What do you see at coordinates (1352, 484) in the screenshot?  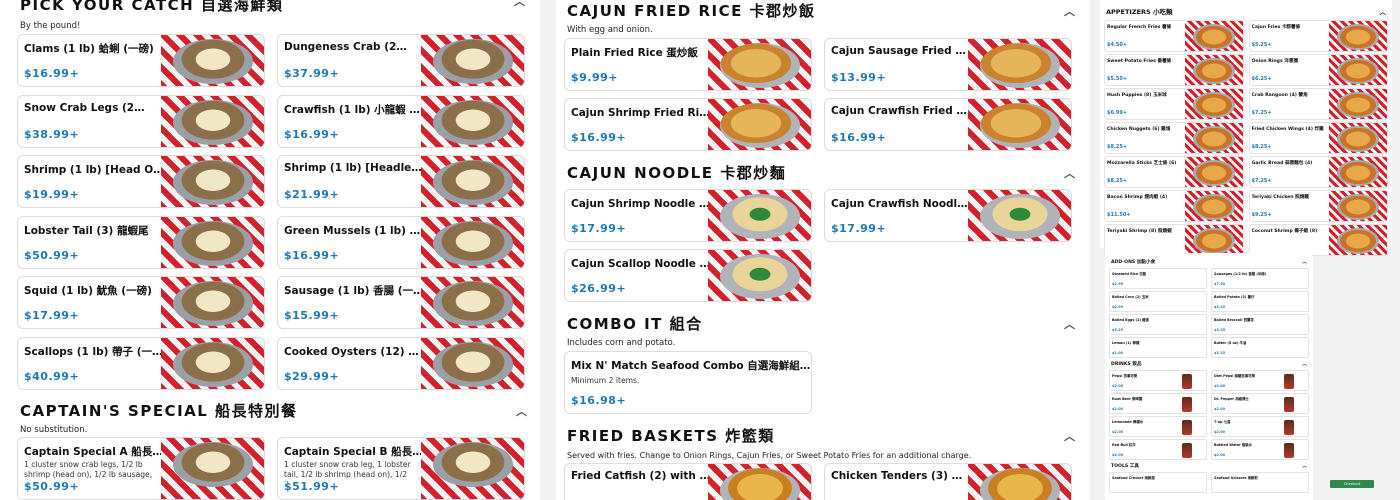 I see `checkout-button: Checkout` at bounding box center [1352, 484].